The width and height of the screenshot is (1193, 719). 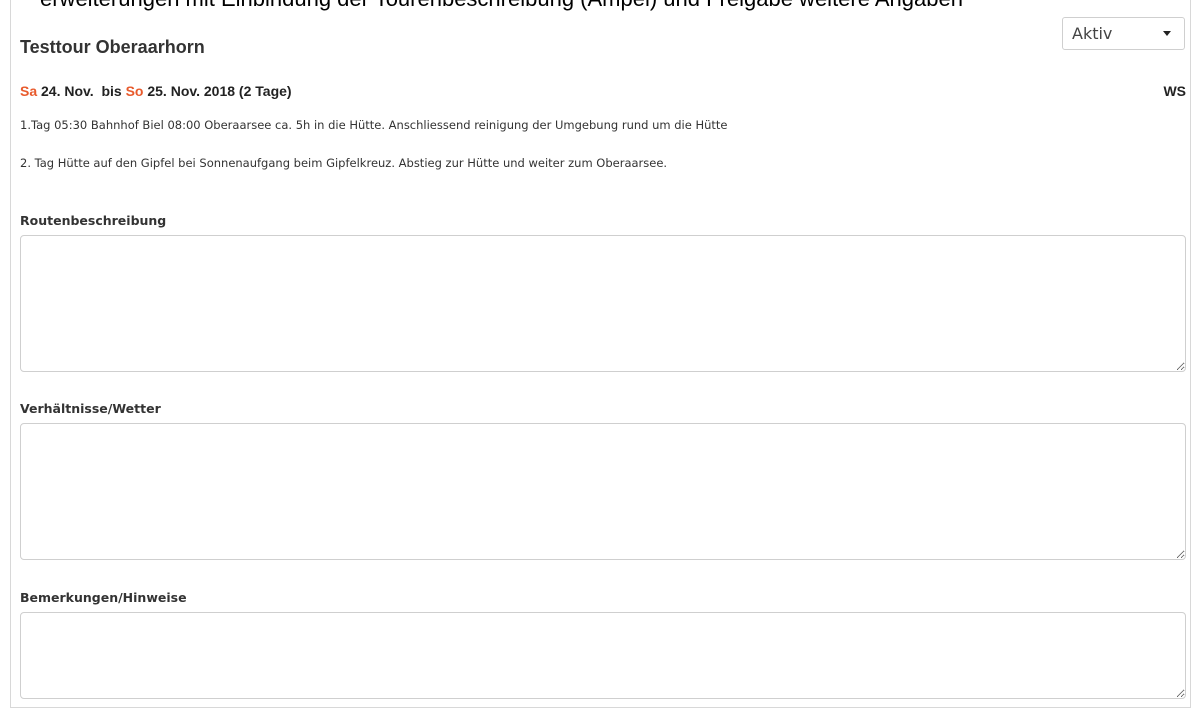 I want to click on difficulty-grade: WS, so click(x=1174, y=91).